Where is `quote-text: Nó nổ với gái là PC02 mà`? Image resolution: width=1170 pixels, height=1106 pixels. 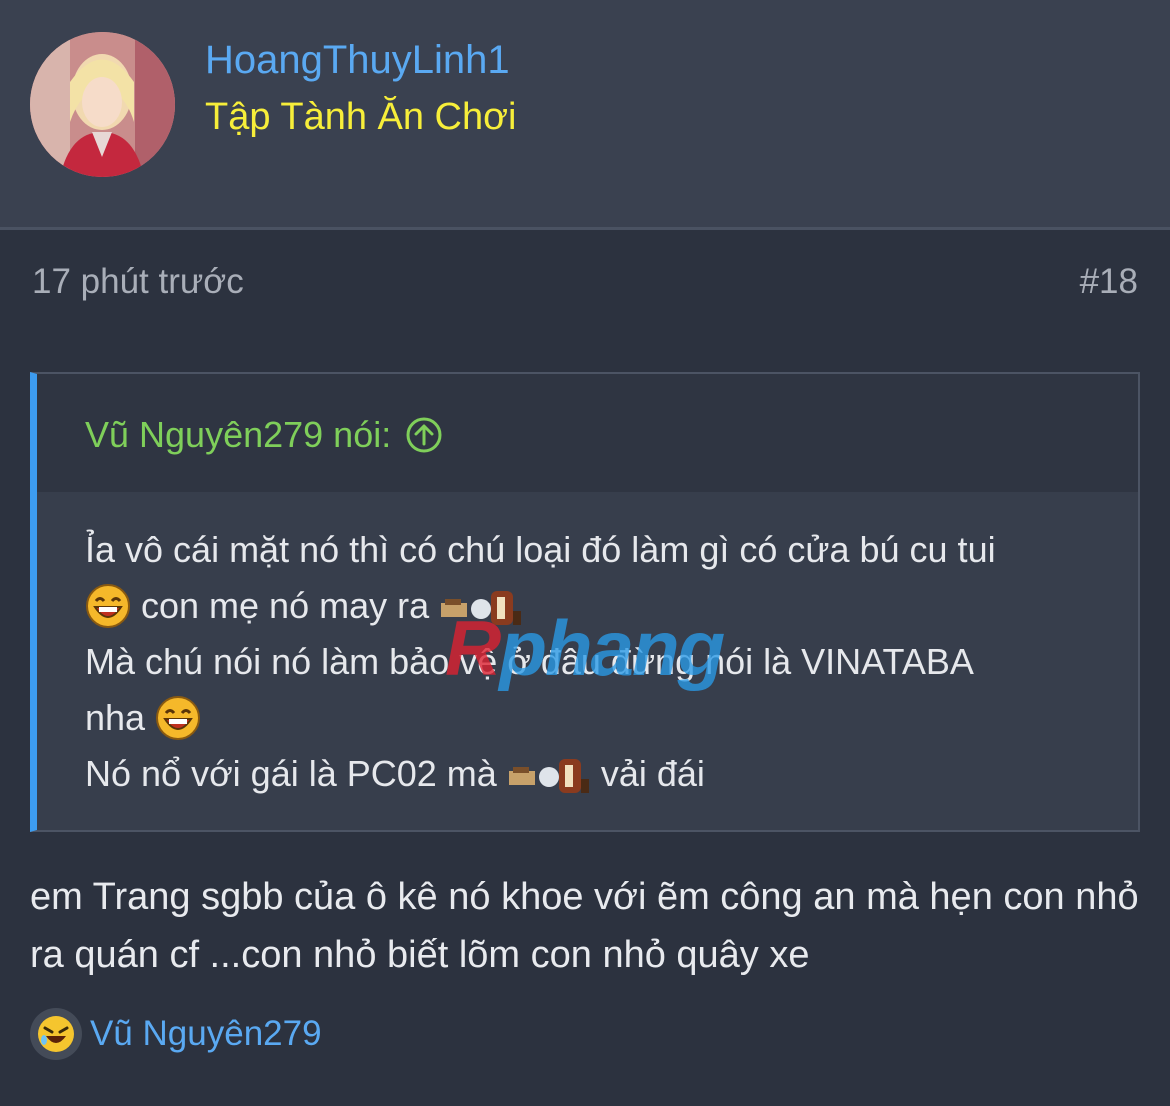
quote-text: Nó nổ với gái là PC02 mà is located at coordinates (291, 773).